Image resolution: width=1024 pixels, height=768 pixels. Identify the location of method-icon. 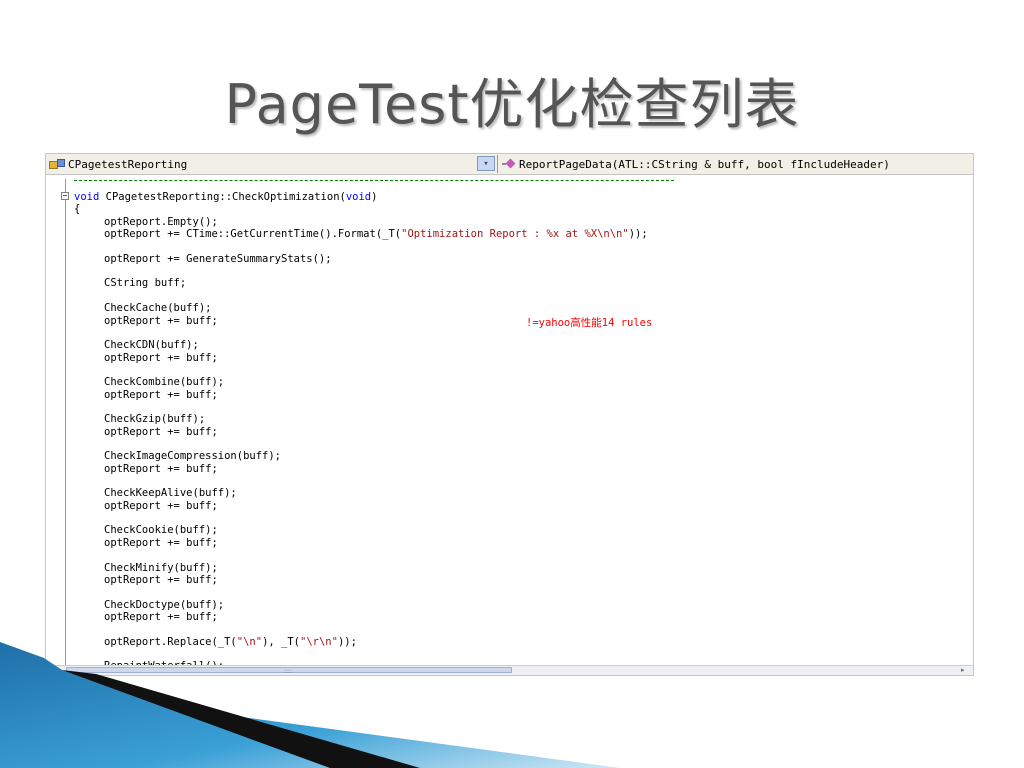
(509, 164).